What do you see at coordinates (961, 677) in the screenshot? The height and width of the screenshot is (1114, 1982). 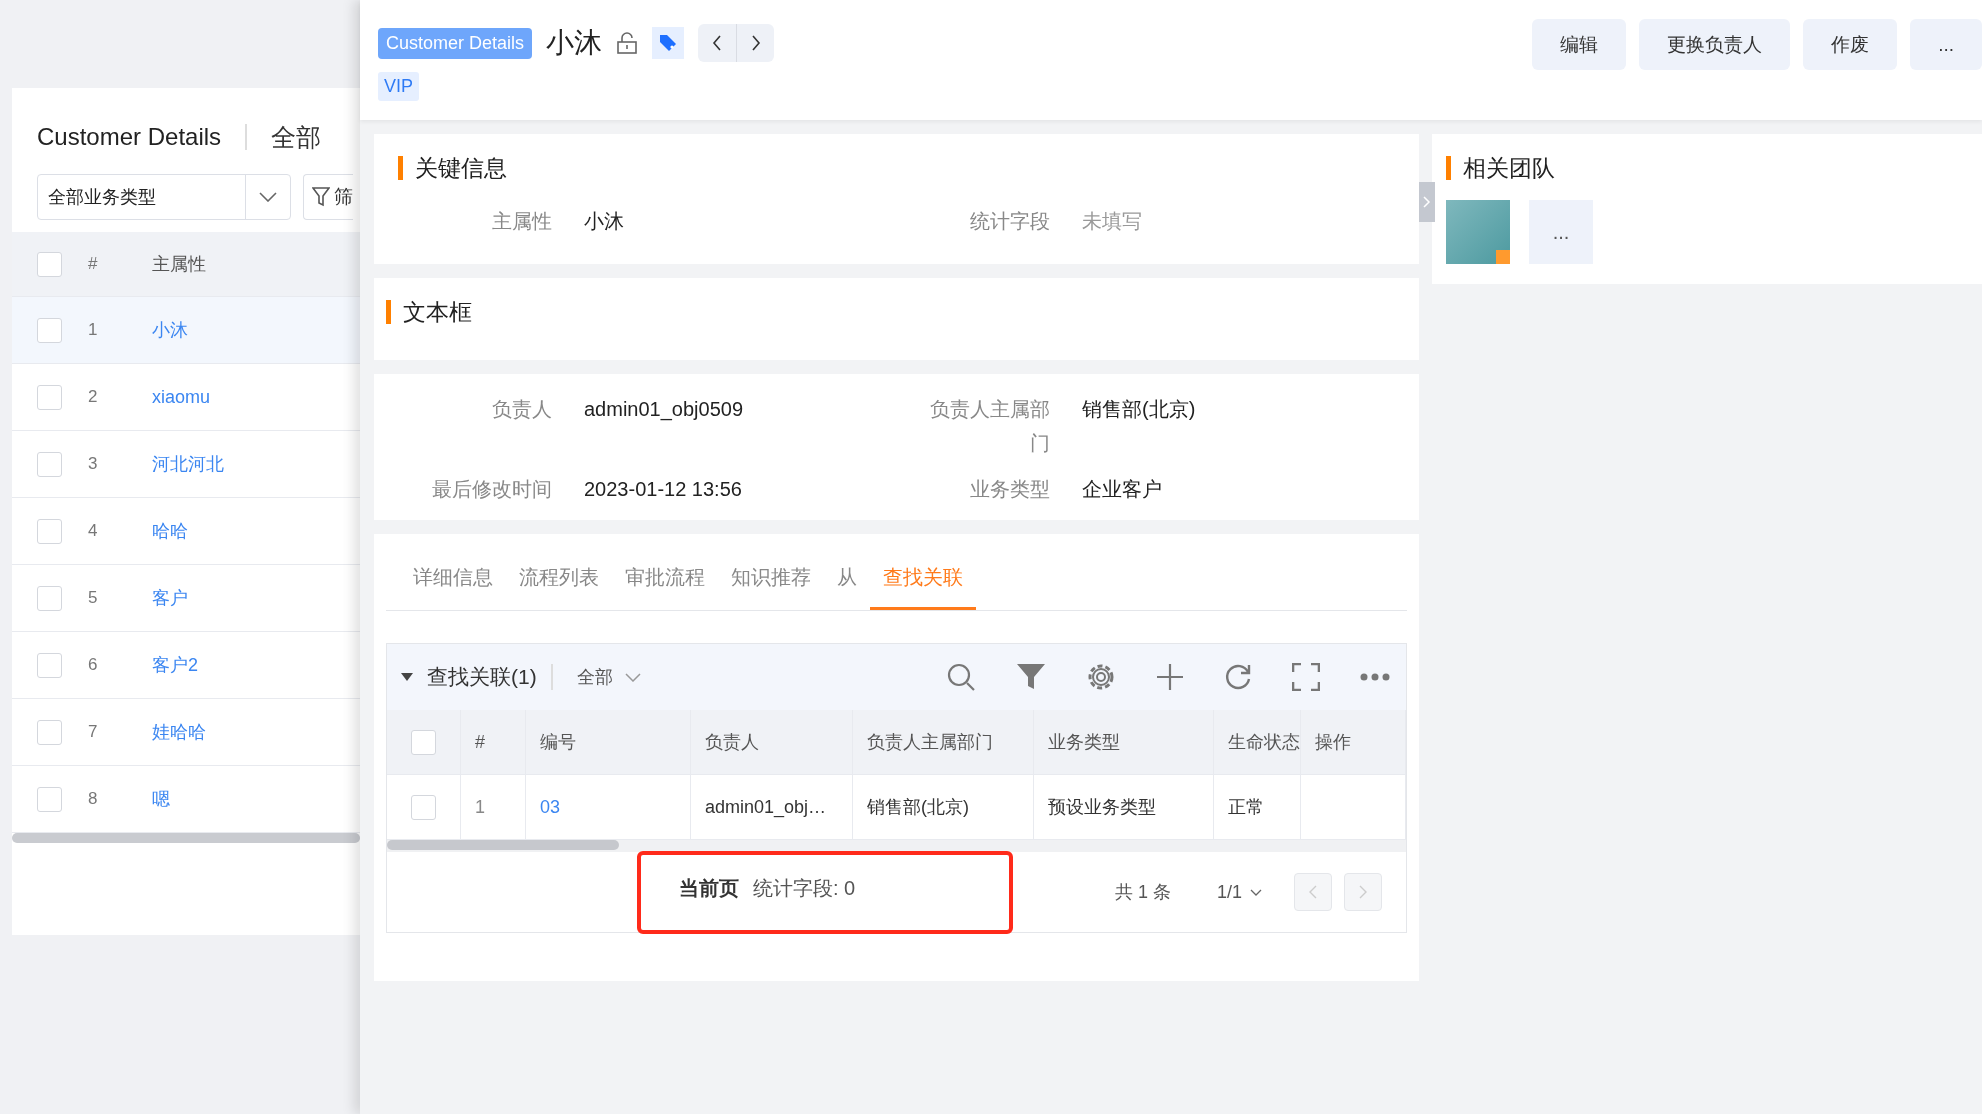 I see `search-icon` at bounding box center [961, 677].